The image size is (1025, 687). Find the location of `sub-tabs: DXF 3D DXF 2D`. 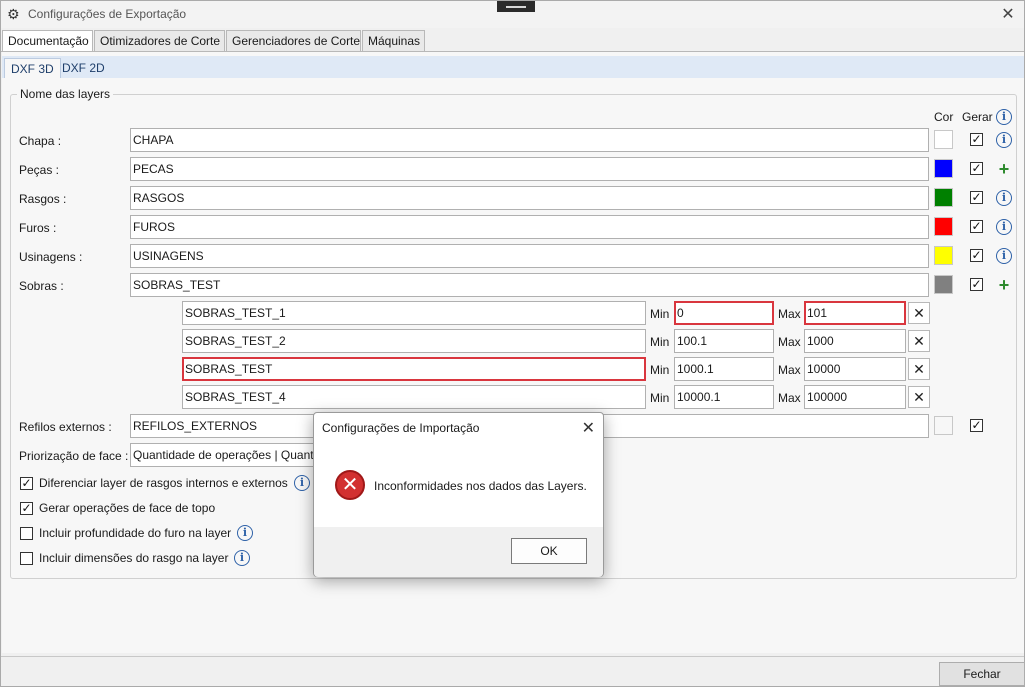

sub-tabs: DXF 3D DXF 2D is located at coordinates (513, 67).